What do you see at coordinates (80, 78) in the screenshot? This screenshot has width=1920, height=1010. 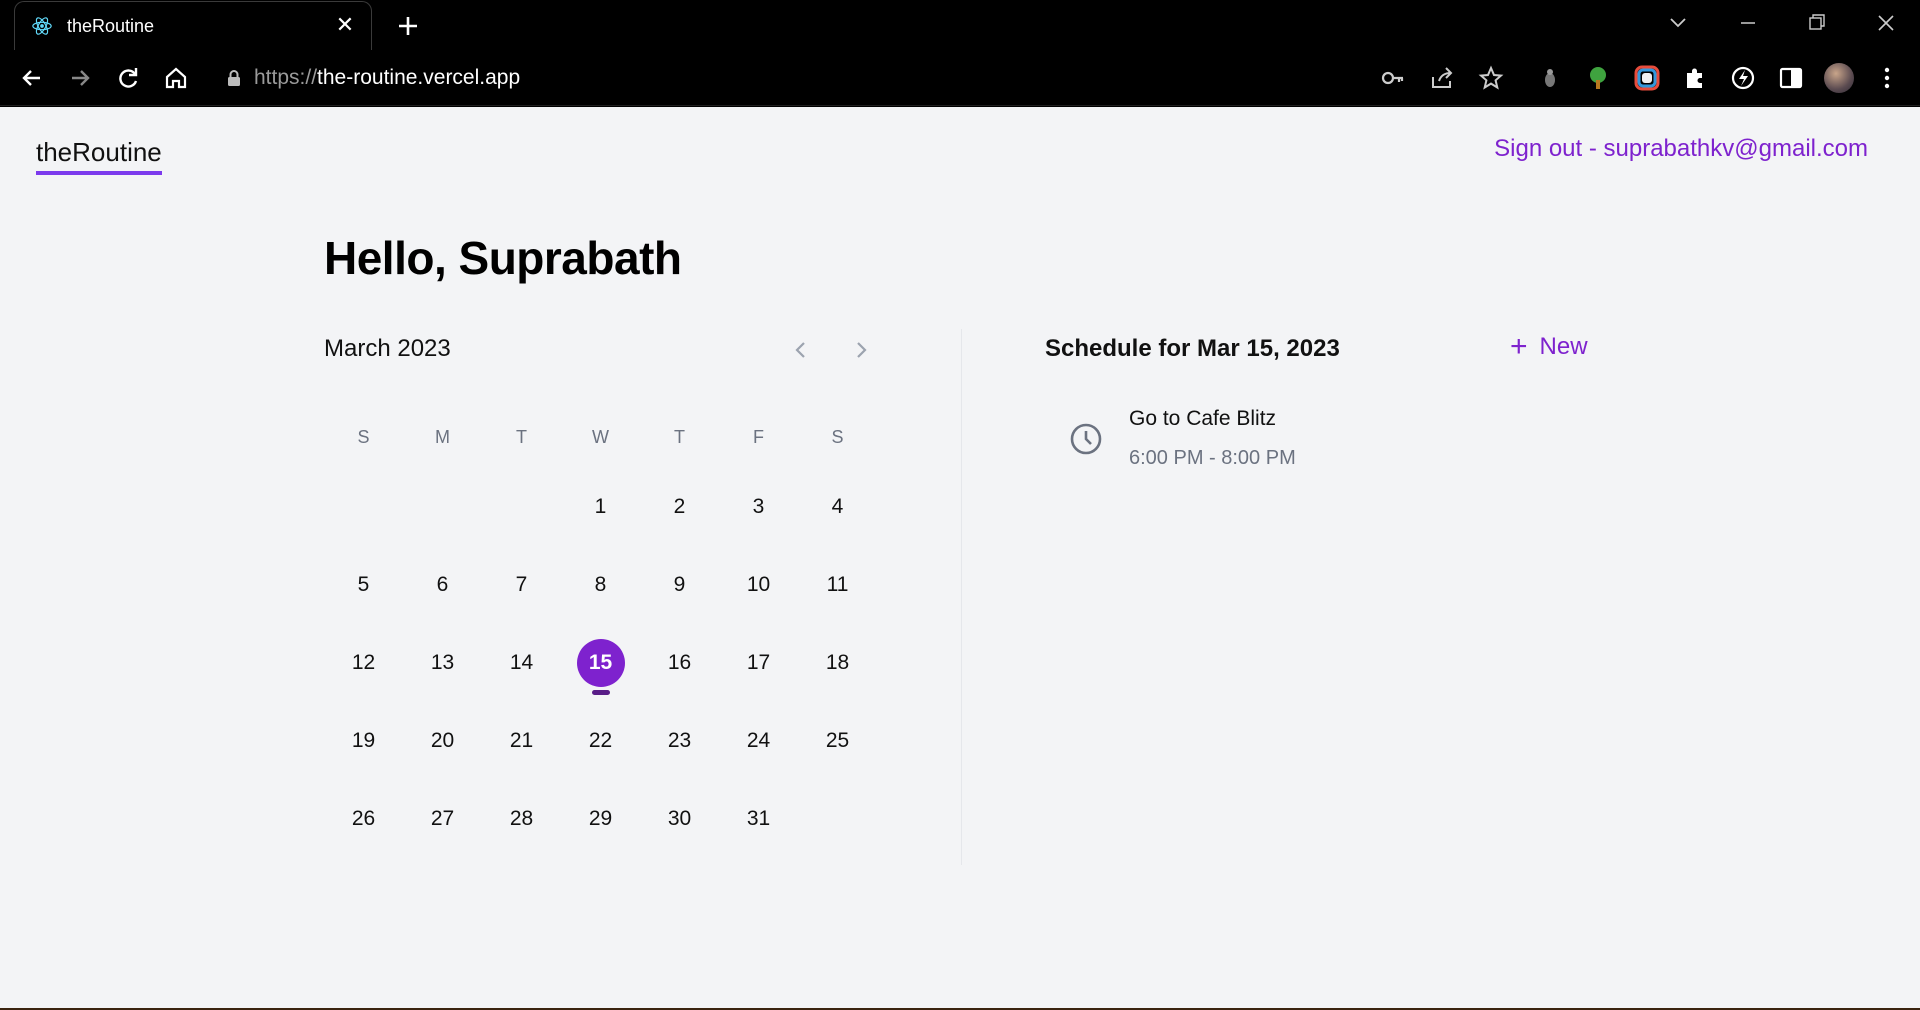 I see `forward-icon` at bounding box center [80, 78].